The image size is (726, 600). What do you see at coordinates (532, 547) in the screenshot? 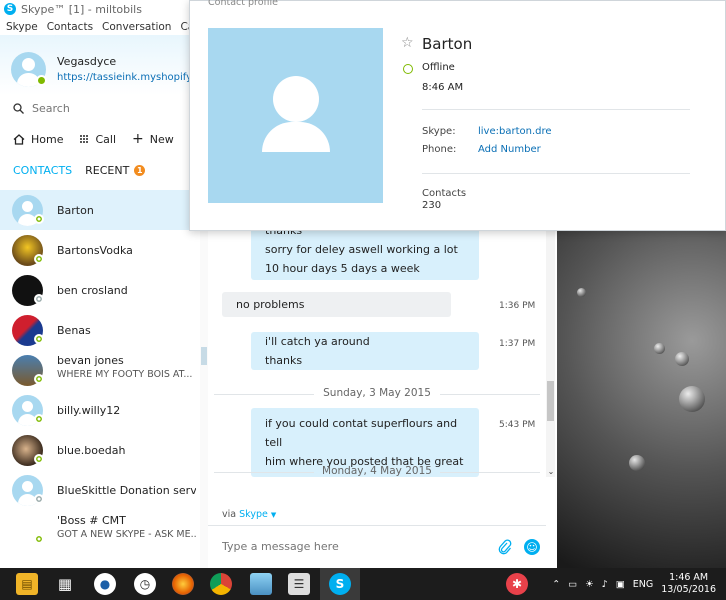
I see `emoticon-icon: ☺` at bounding box center [532, 547].